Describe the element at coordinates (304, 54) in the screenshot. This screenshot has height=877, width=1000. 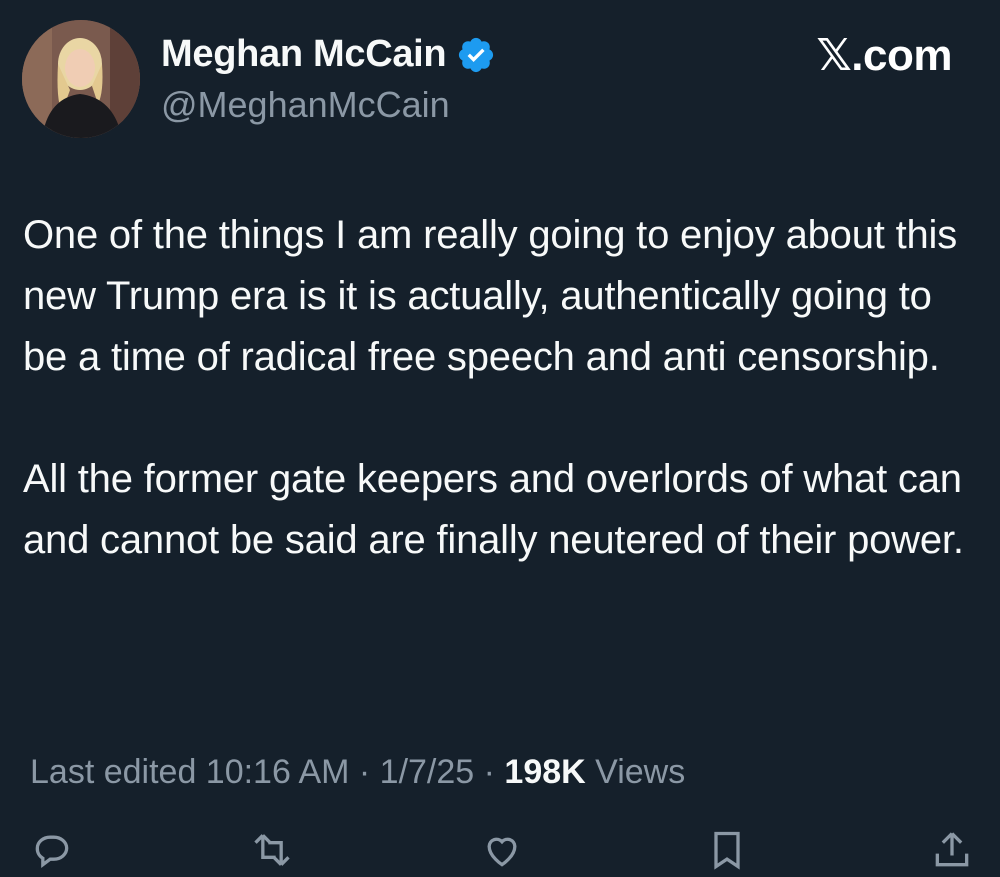
I see `author-display-name: Meghan McCain` at that location.